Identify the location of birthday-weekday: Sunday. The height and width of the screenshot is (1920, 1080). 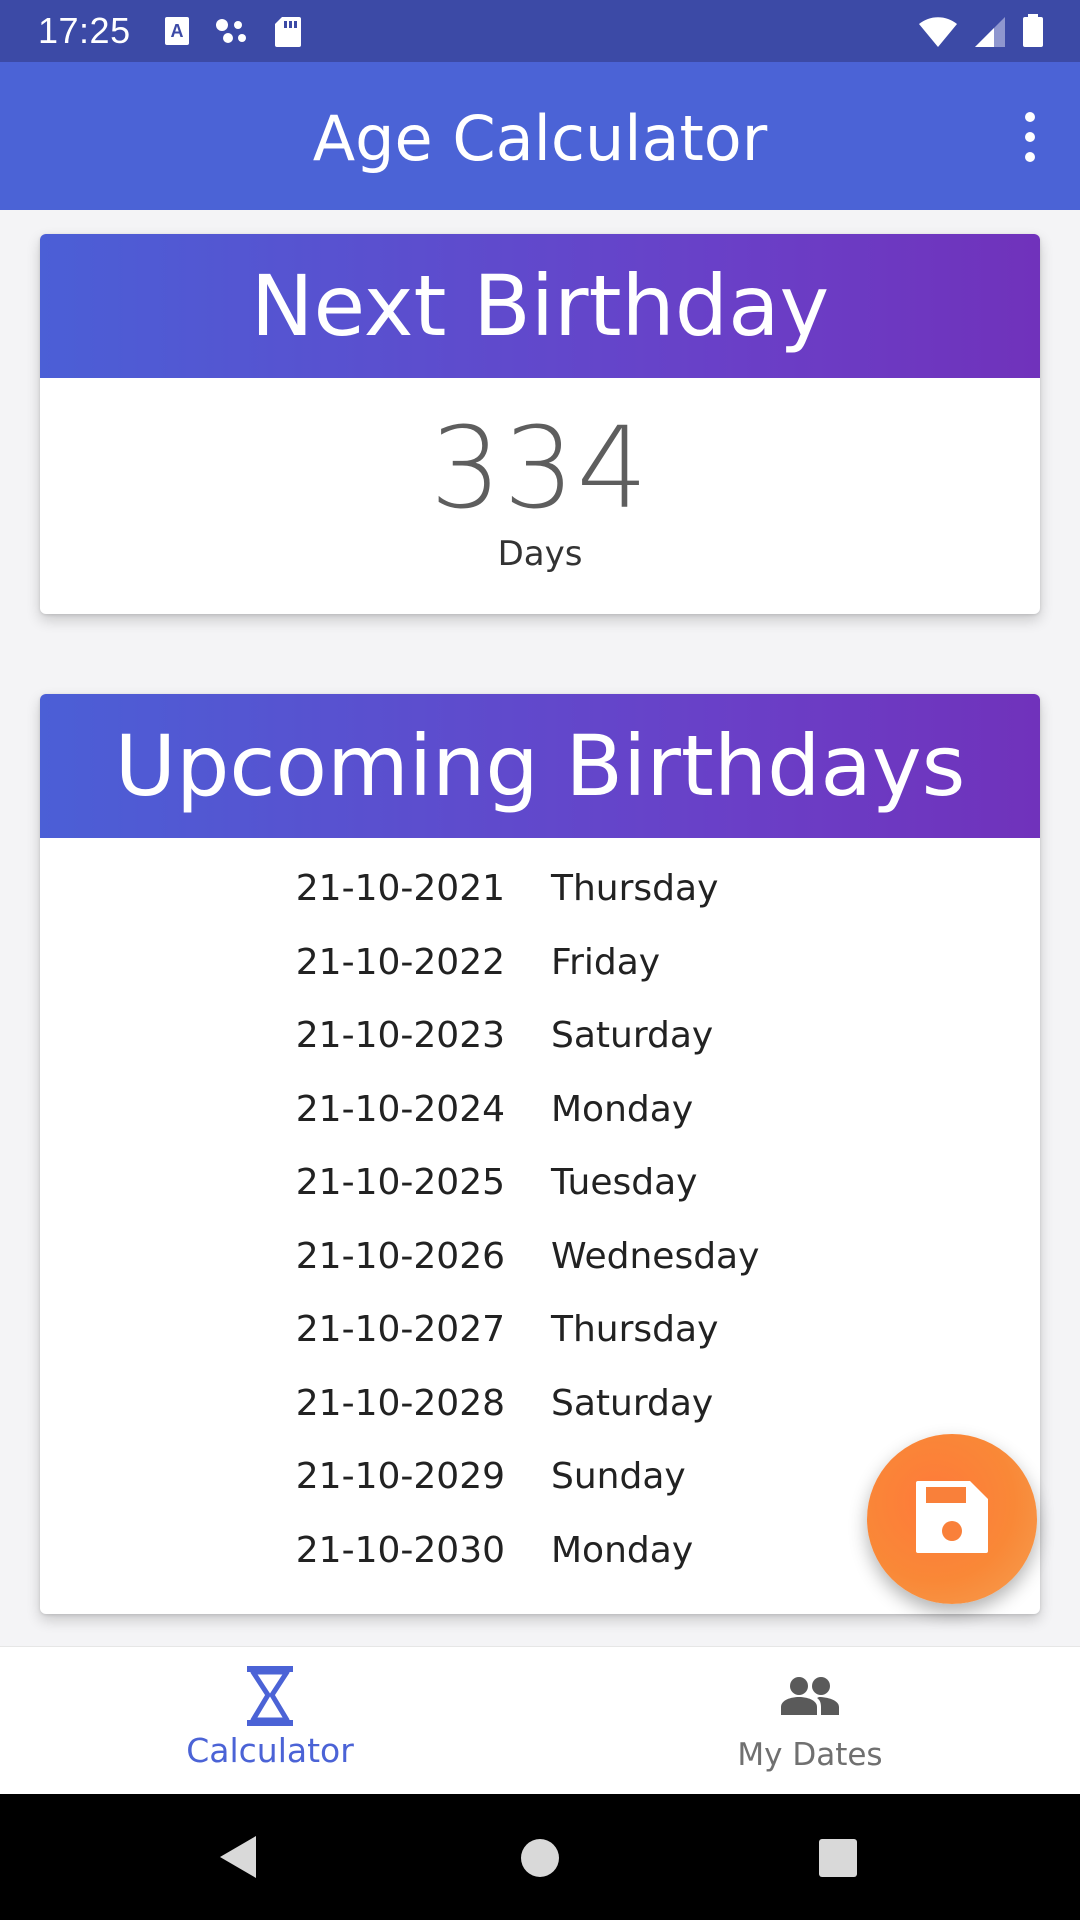
(618, 1476).